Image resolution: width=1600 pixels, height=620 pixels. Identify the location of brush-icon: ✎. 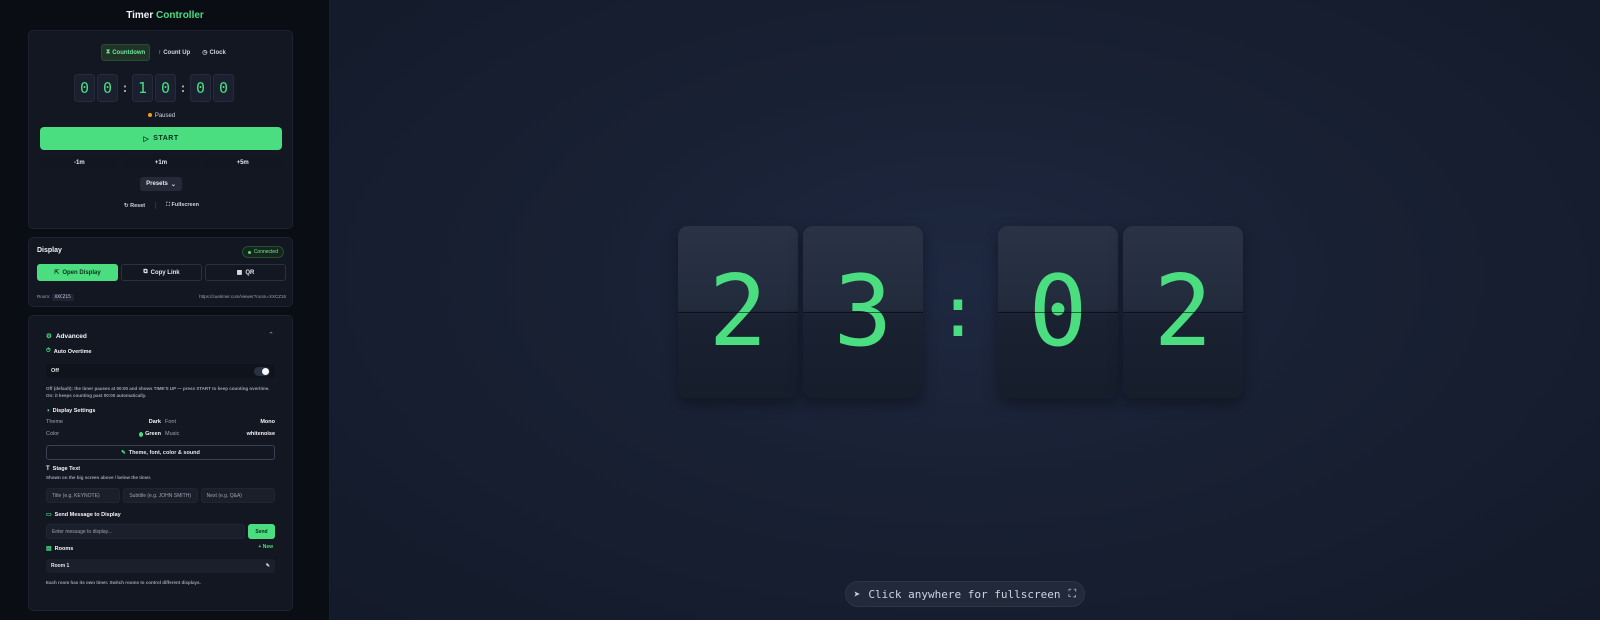
(123, 452).